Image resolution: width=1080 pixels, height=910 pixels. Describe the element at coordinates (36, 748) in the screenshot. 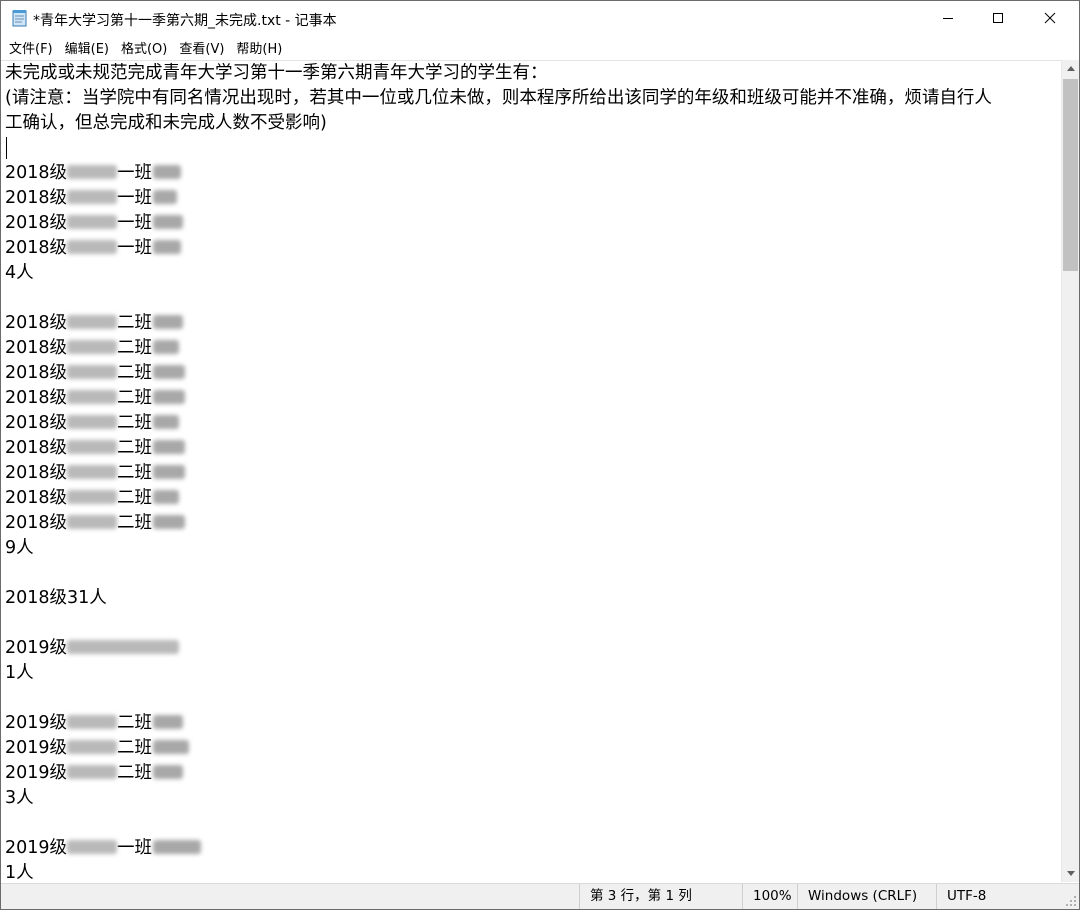

I see `line-text: 2019级` at that location.